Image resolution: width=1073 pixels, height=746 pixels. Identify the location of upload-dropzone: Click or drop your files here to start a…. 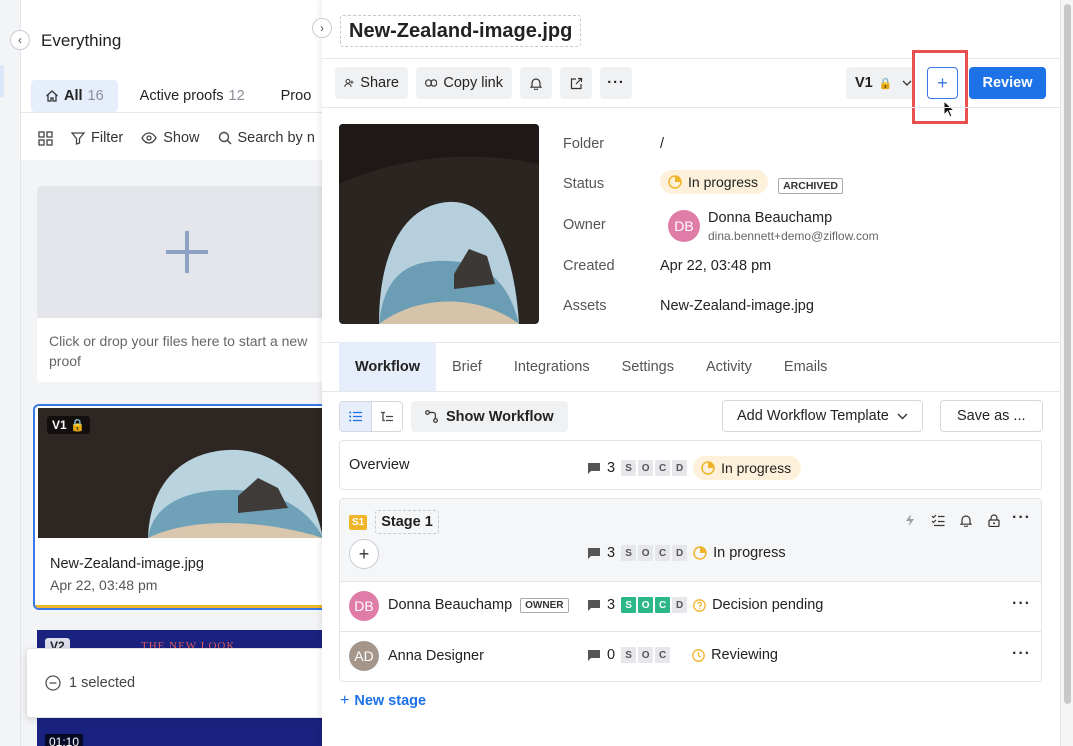
(183, 284).